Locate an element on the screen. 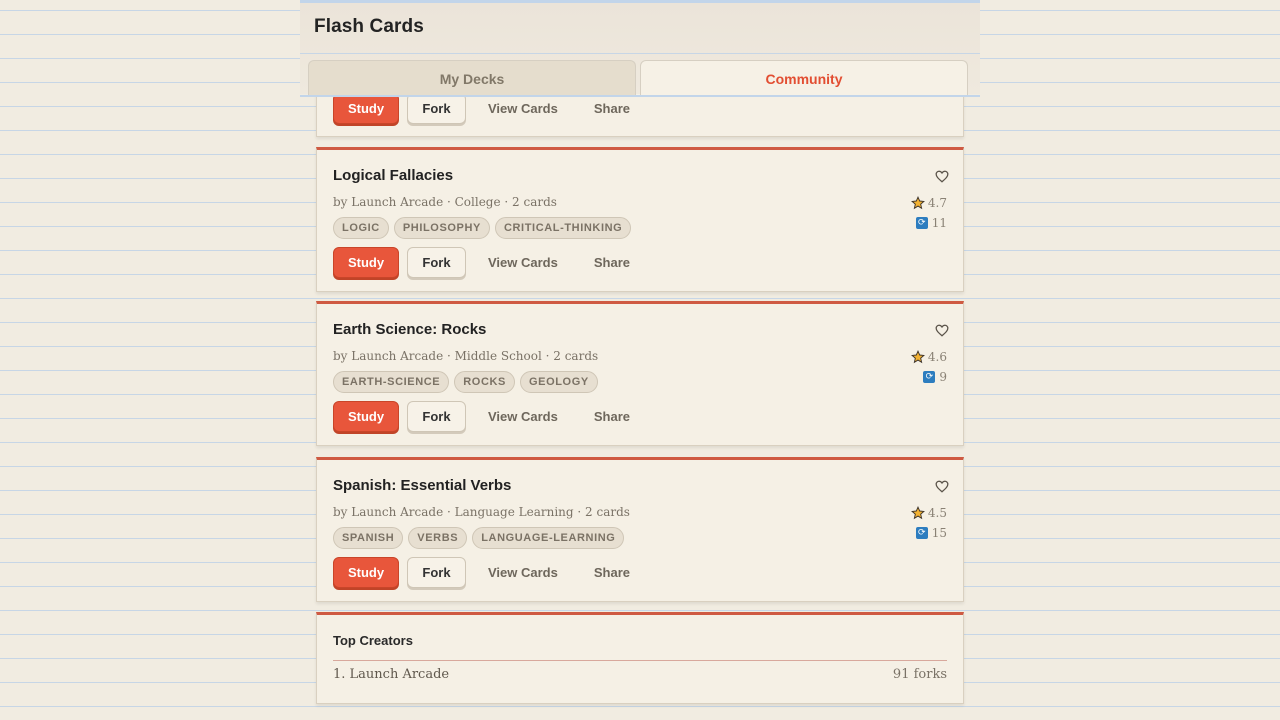 The image size is (1280, 720). deck-fork-count: ⟳ 15 is located at coordinates (931, 533).